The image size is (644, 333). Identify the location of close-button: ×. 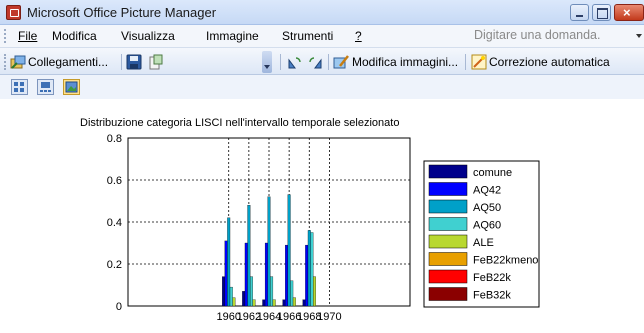
(629, 12).